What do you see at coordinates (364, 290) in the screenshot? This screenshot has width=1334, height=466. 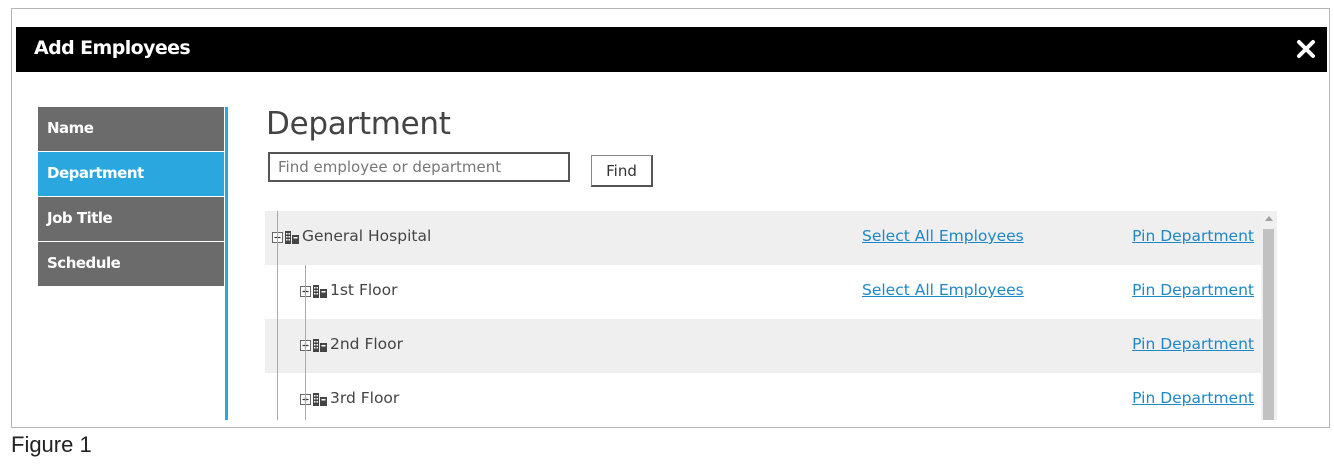 I see `tree-row-label: 1st Floor` at bounding box center [364, 290].